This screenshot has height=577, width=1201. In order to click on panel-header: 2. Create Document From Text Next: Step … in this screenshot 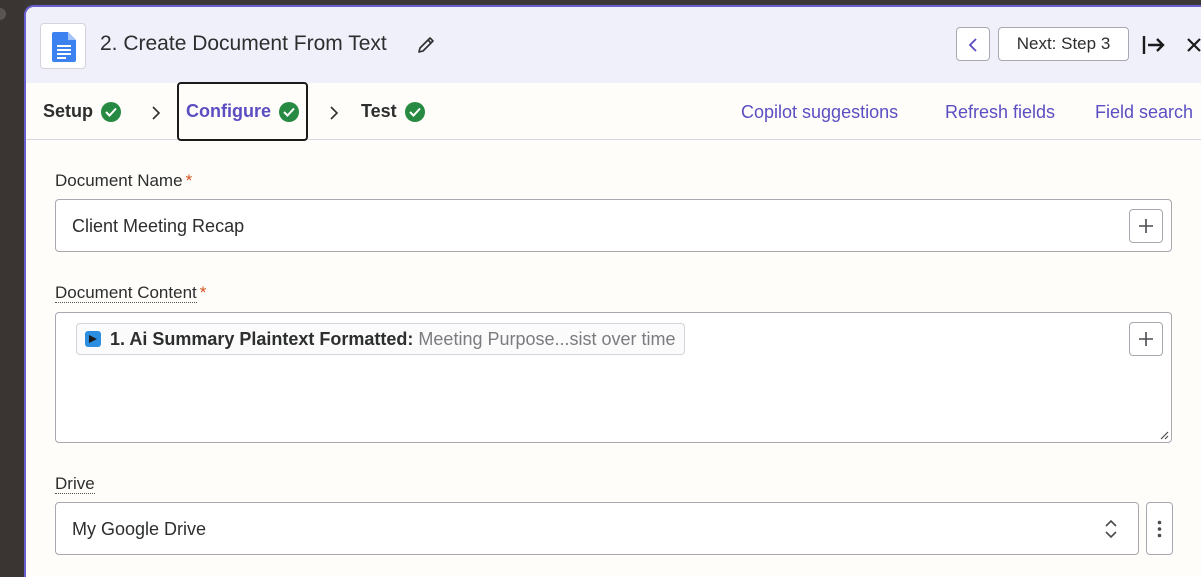, I will do `click(613, 45)`.